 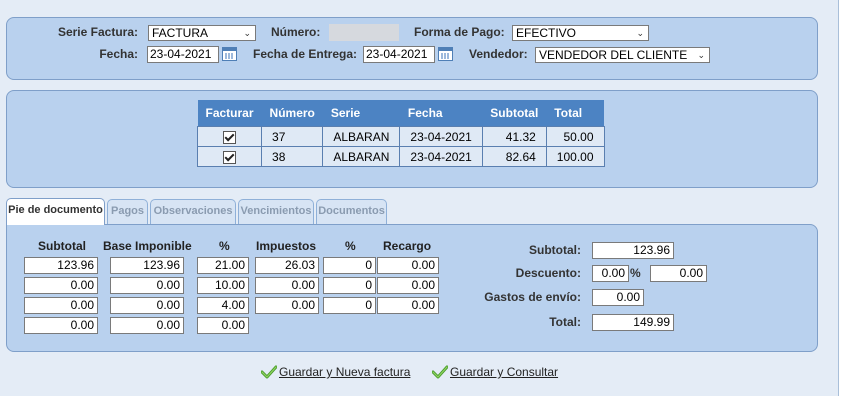 What do you see at coordinates (635, 273) in the screenshot?
I see `percent-sign: %` at bounding box center [635, 273].